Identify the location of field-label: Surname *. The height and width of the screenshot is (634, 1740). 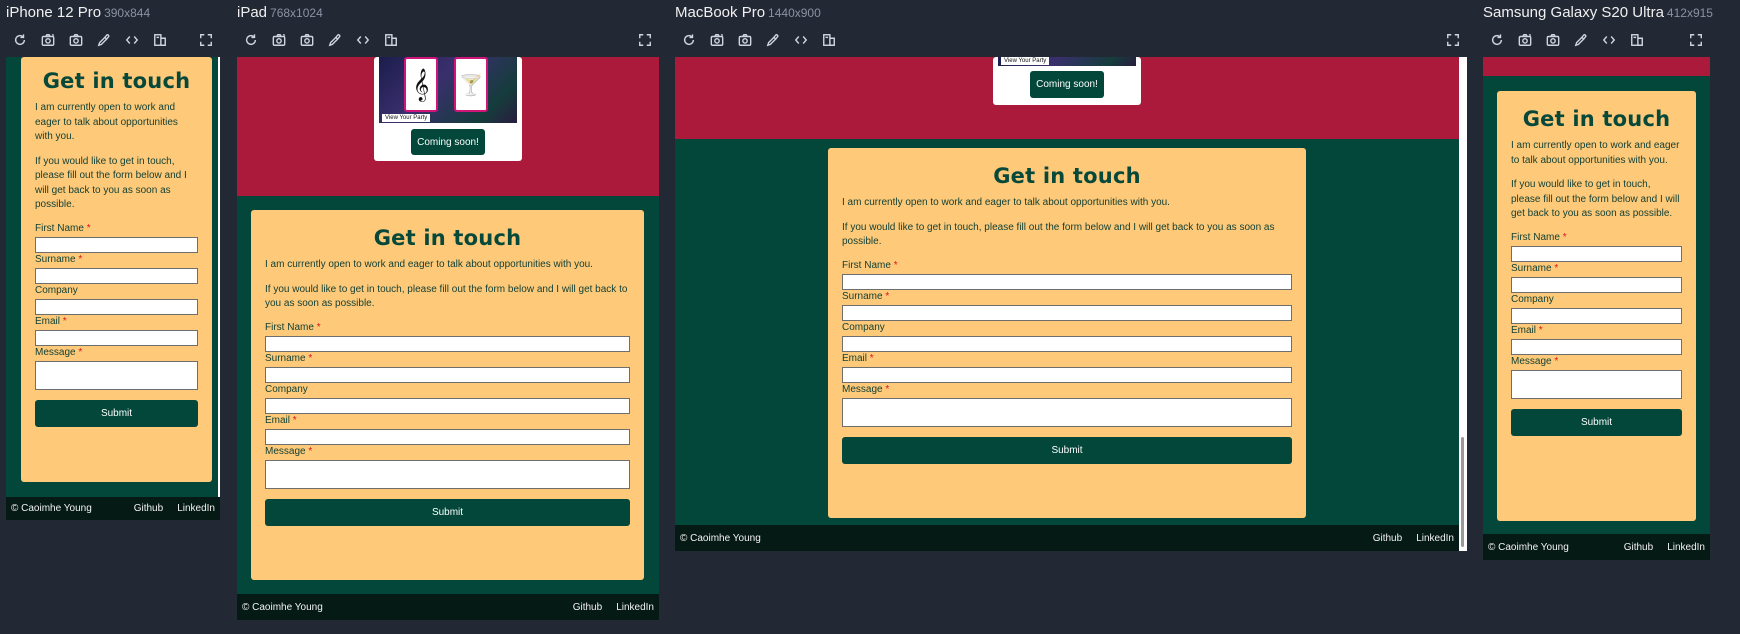
(447, 358).